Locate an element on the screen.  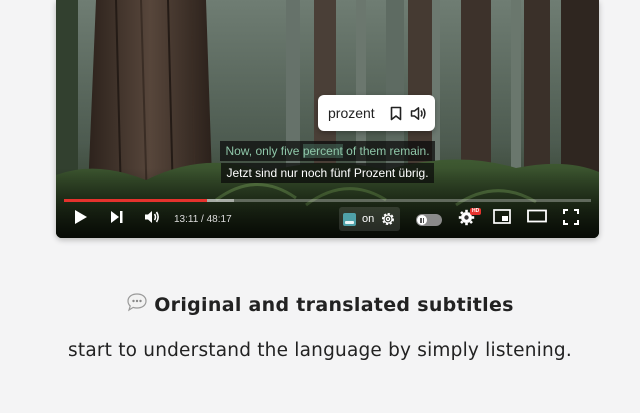
next-icon is located at coordinates (117, 217).